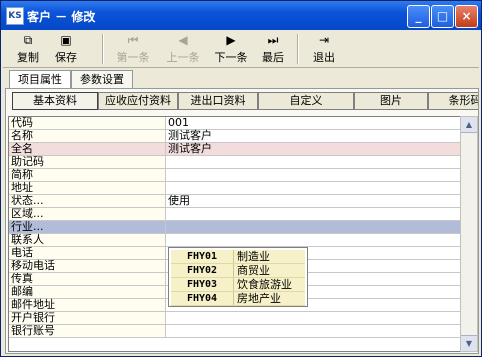 This screenshot has height=357, width=482. What do you see at coordinates (15, 16) in the screenshot?
I see `app-logo-icon: KS` at bounding box center [15, 16].